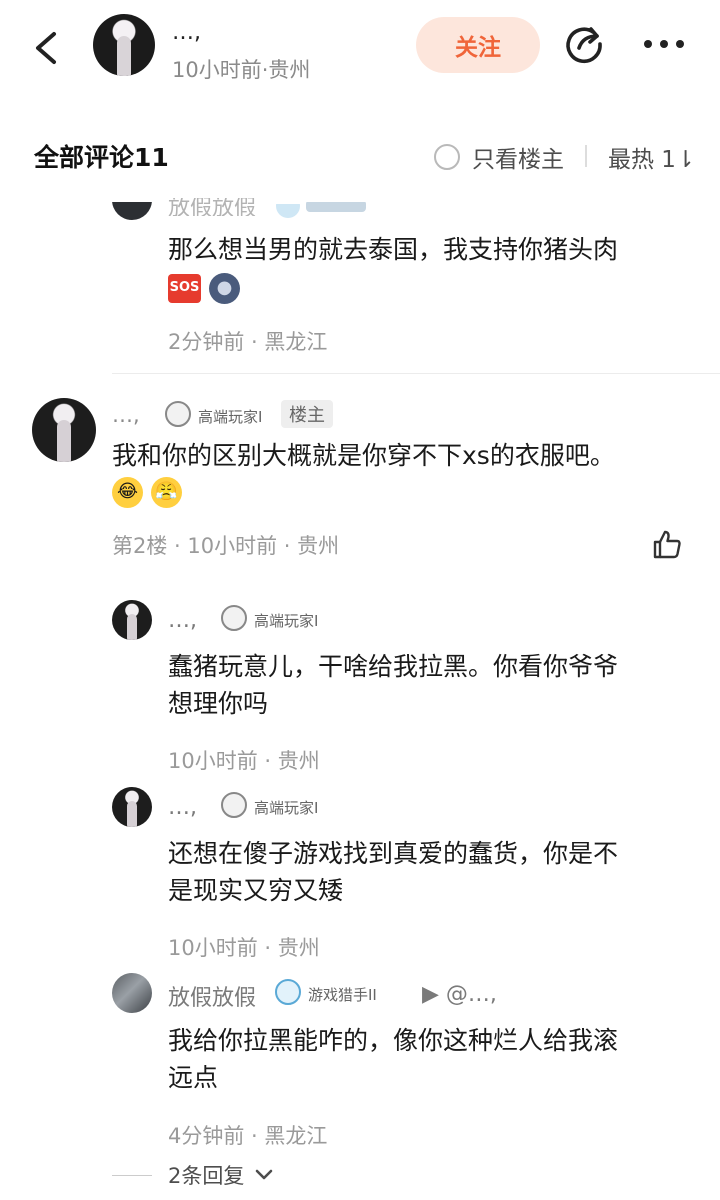 The image size is (720, 1200). I want to click on reply-text-line-1: 我给你拉黑能咋的，像你这种烂人给我滚, so click(393, 1040).